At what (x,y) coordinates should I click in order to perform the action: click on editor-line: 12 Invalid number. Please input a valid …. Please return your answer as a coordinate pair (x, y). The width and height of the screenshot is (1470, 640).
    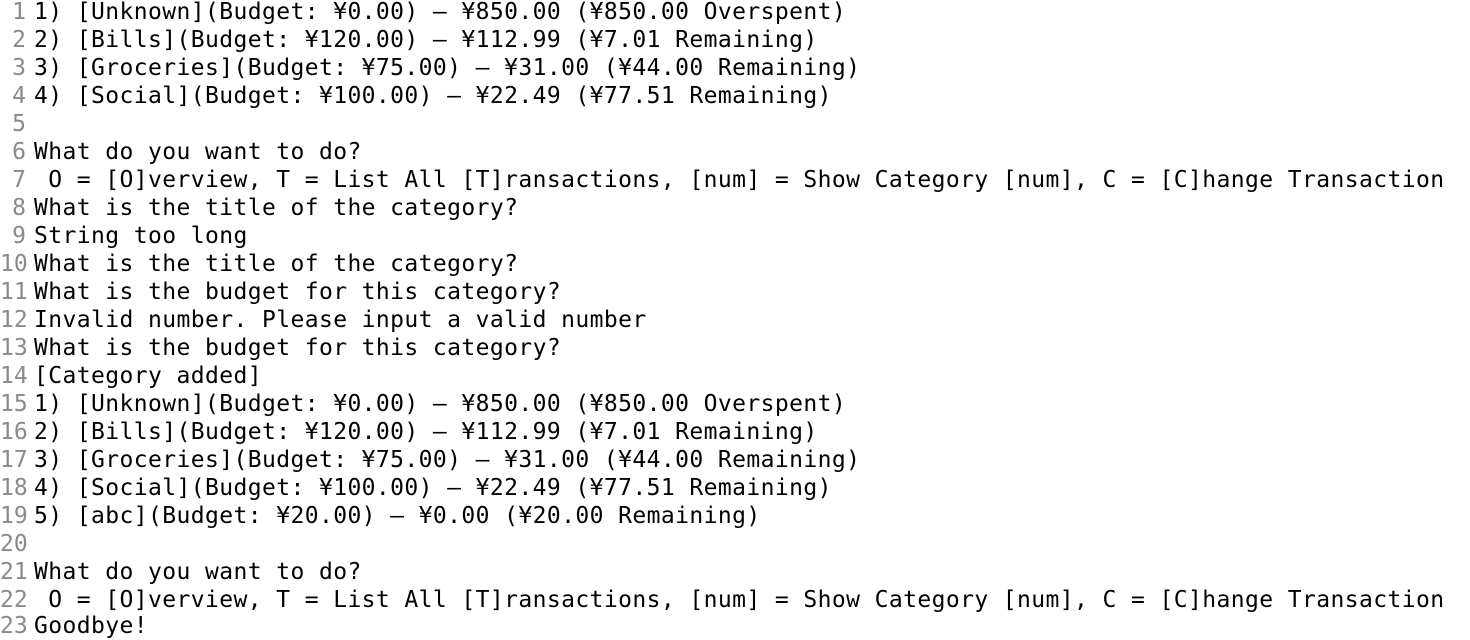
    Looking at the image, I should click on (735, 320).